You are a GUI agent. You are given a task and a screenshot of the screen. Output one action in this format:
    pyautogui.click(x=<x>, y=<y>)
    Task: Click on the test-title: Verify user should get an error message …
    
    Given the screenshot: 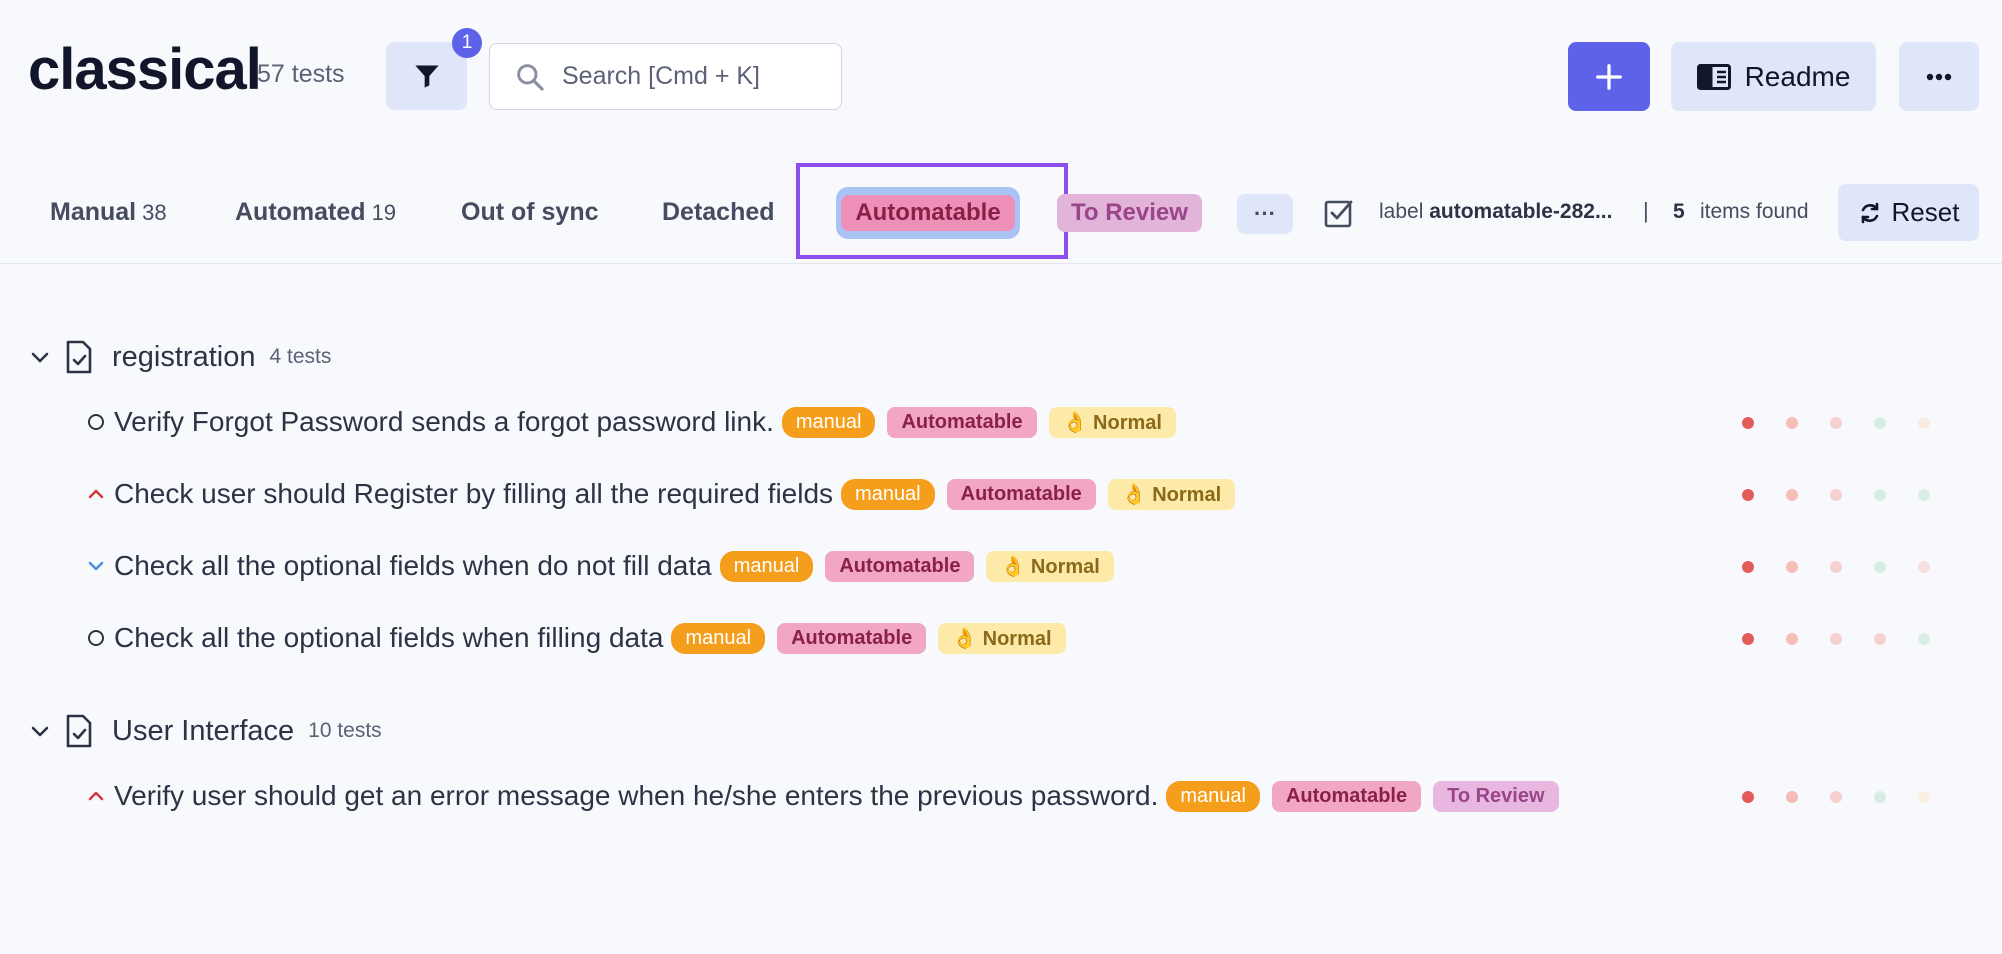 What is the action you would take?
    pyautogui.click(x=636, y=796)
    